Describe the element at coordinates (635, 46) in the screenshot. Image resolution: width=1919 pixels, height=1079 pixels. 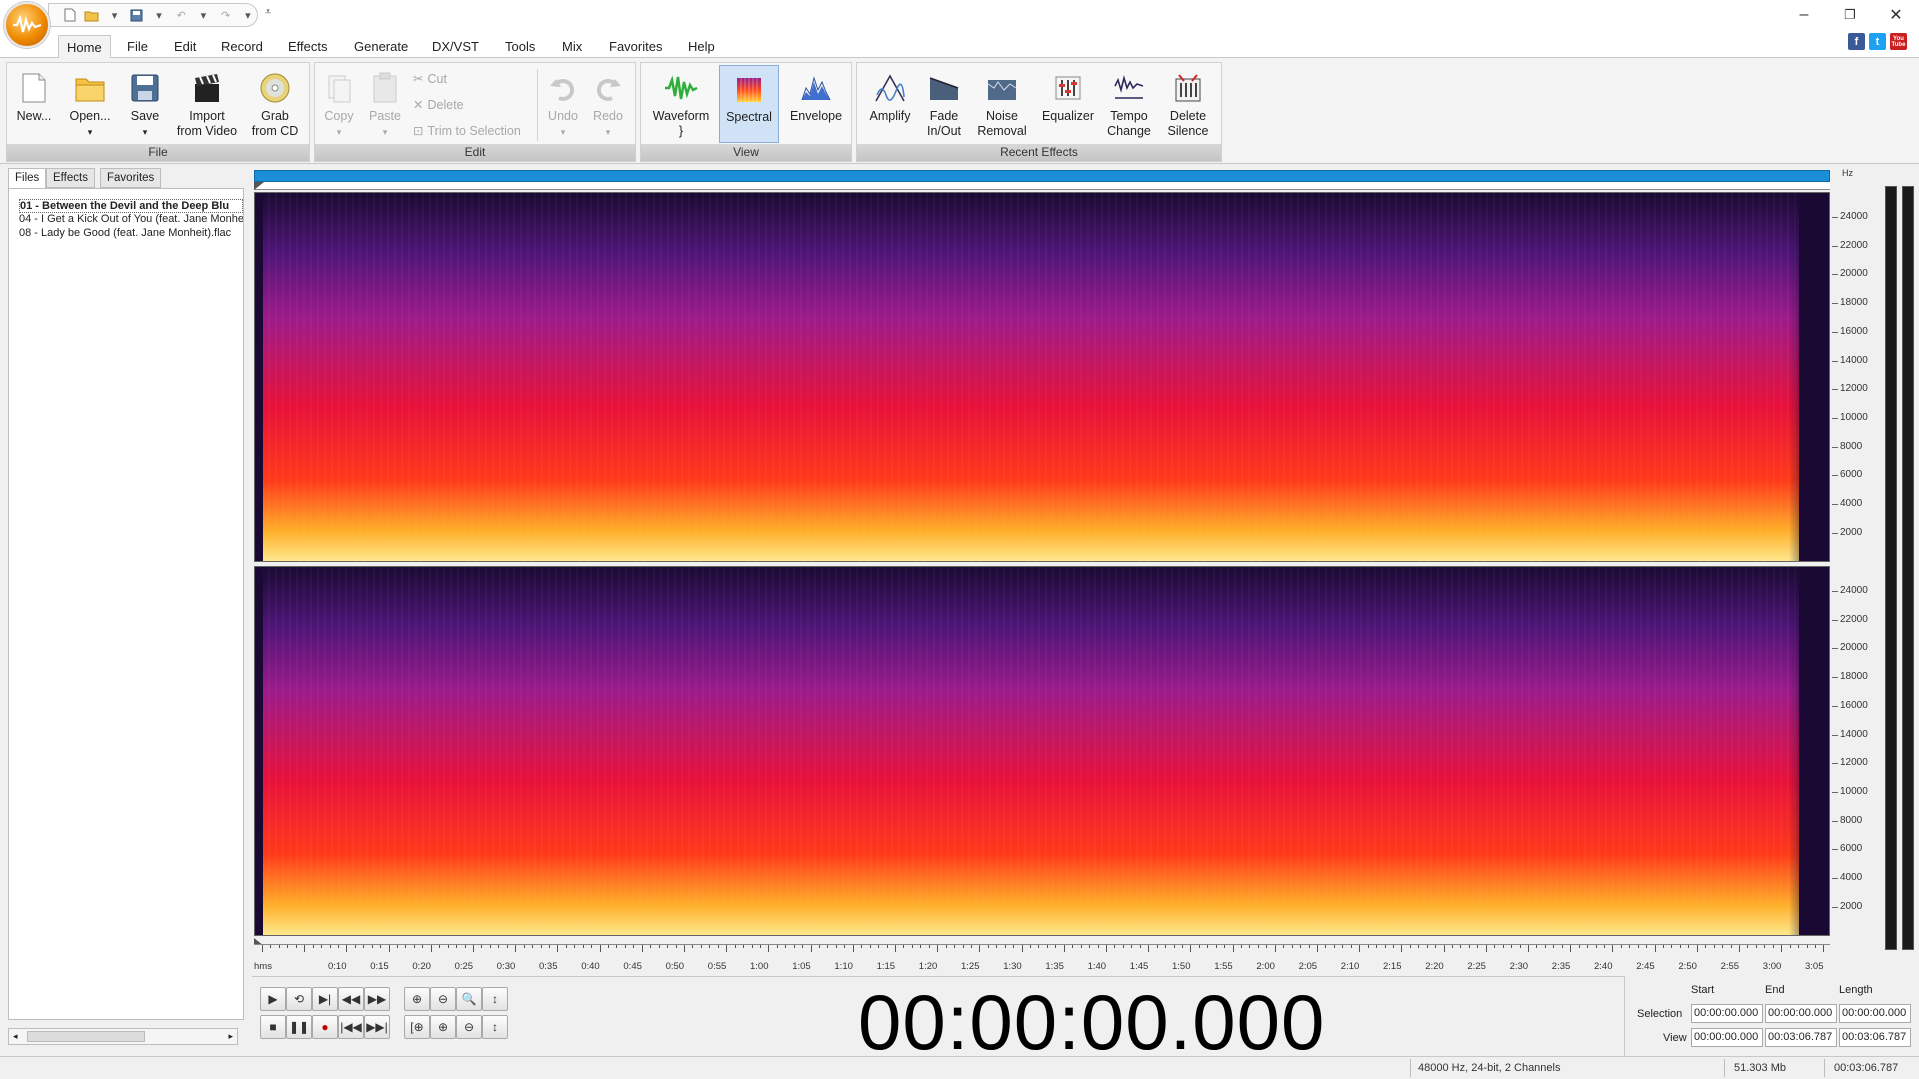
I see `tab-favorites: Favorites` at that location.